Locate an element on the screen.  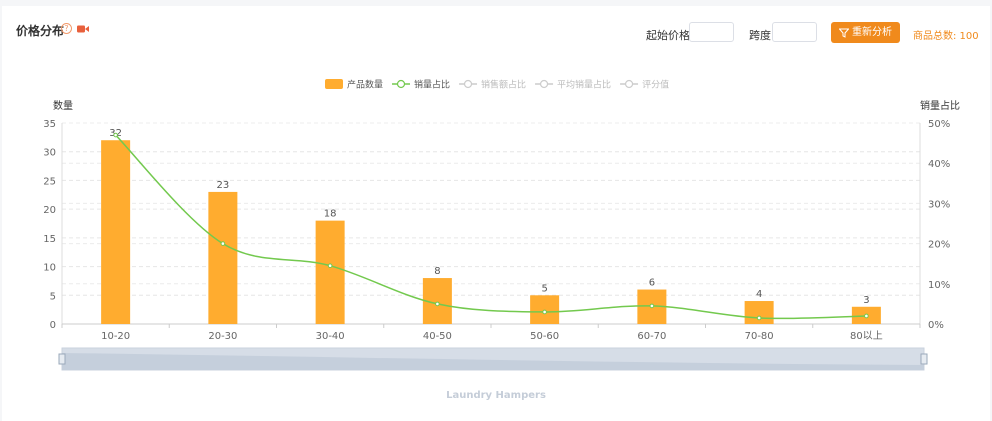
x-tick-label: 20-30 is located at coordinates (222, 336).